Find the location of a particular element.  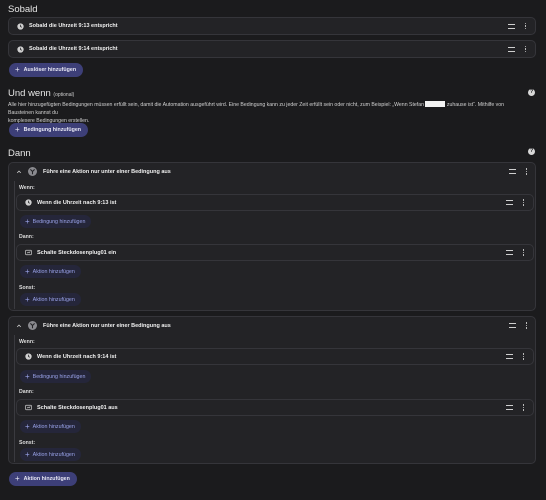

und-wenn-title: Und wenn (optional) is located at coordinates (41, 93).